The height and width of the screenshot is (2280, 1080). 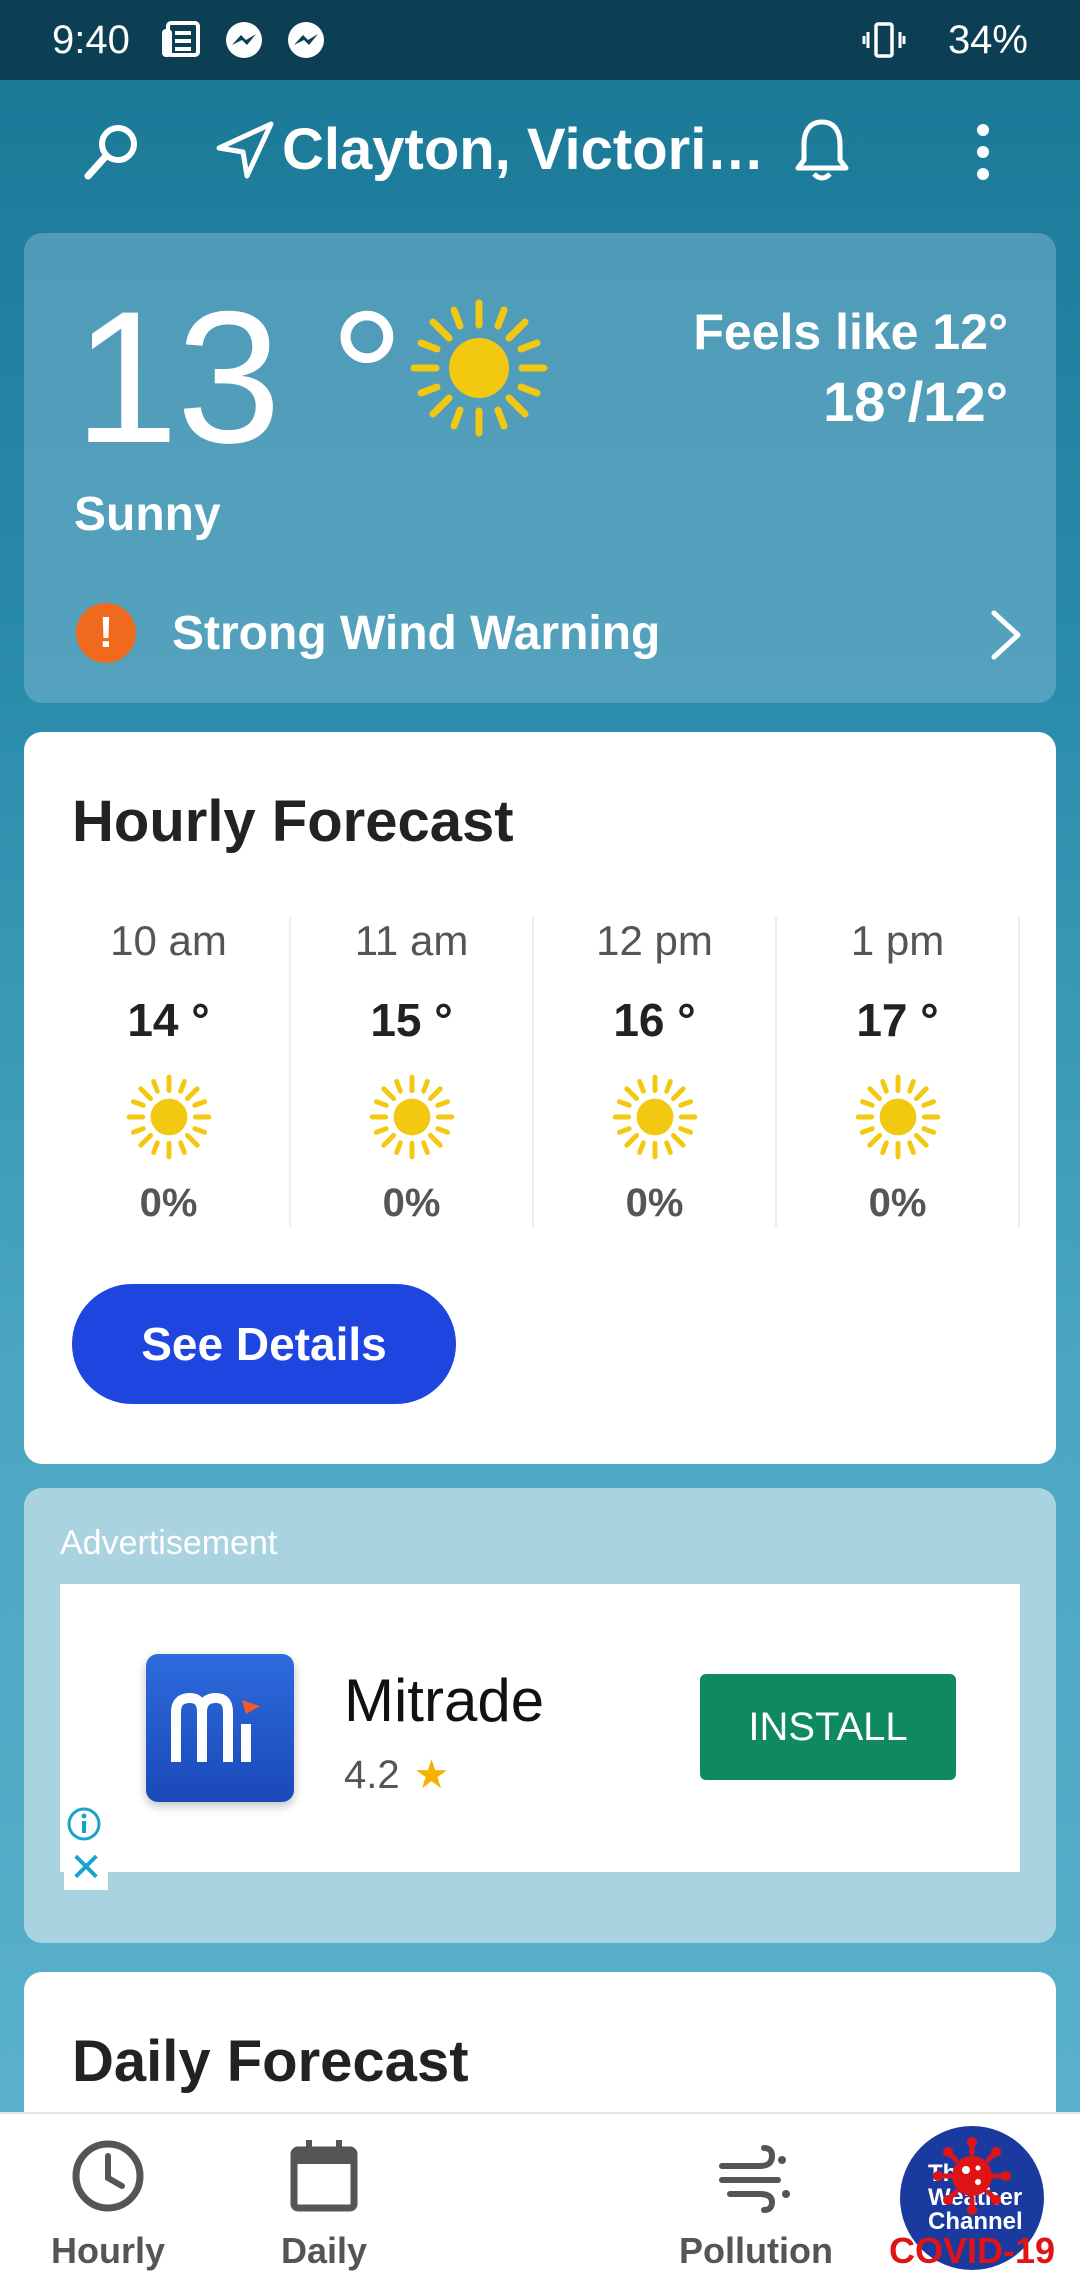 What do you see at coordinates (84, 1824) in the screenshot?
I see `info-icon` at bounding box center [84, 1824].